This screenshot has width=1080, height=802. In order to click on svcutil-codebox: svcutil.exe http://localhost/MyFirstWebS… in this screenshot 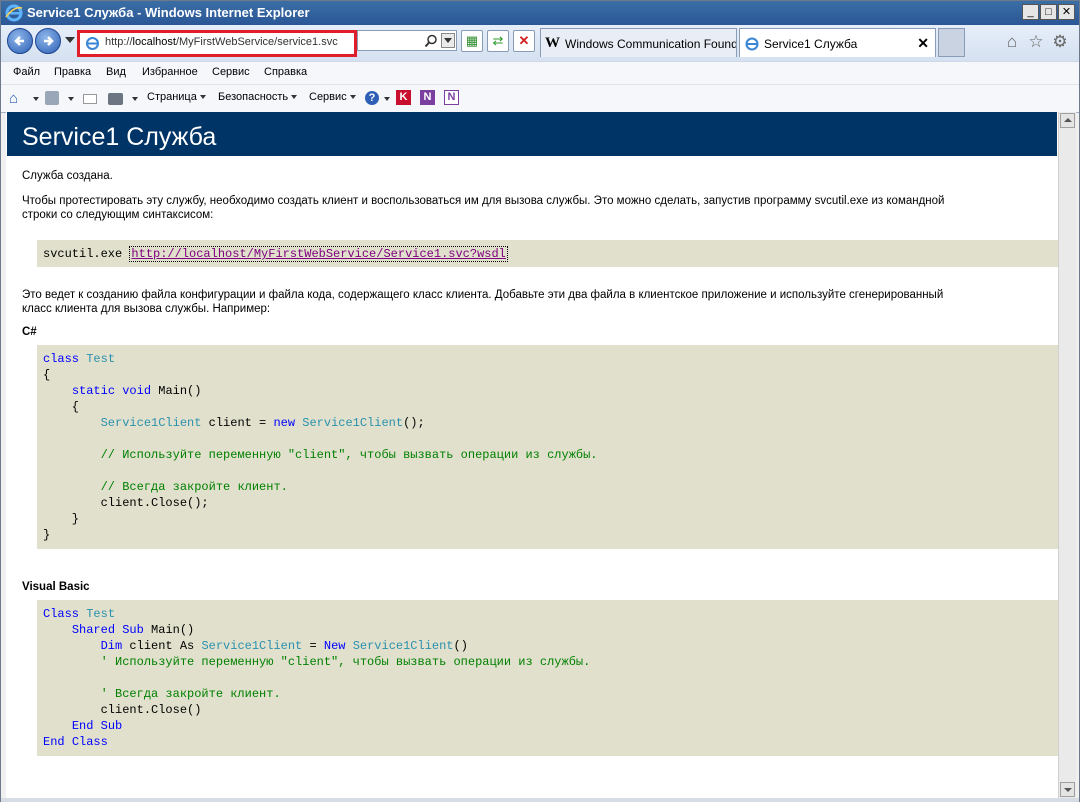, I will do `click(547, 253)`.